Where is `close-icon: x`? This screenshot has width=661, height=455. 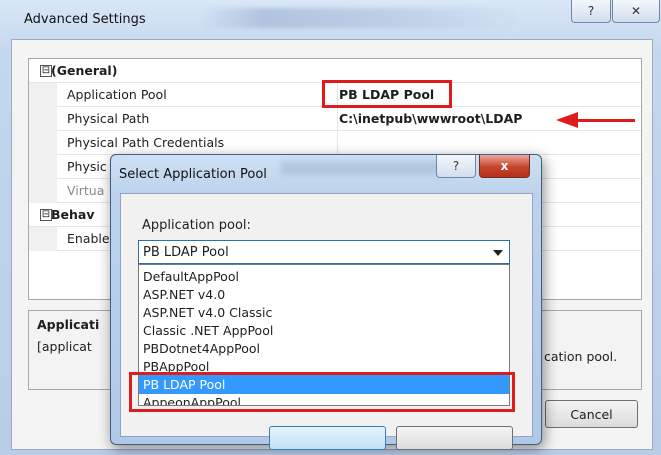
close-icon: x is located at coordinates (504, 166).